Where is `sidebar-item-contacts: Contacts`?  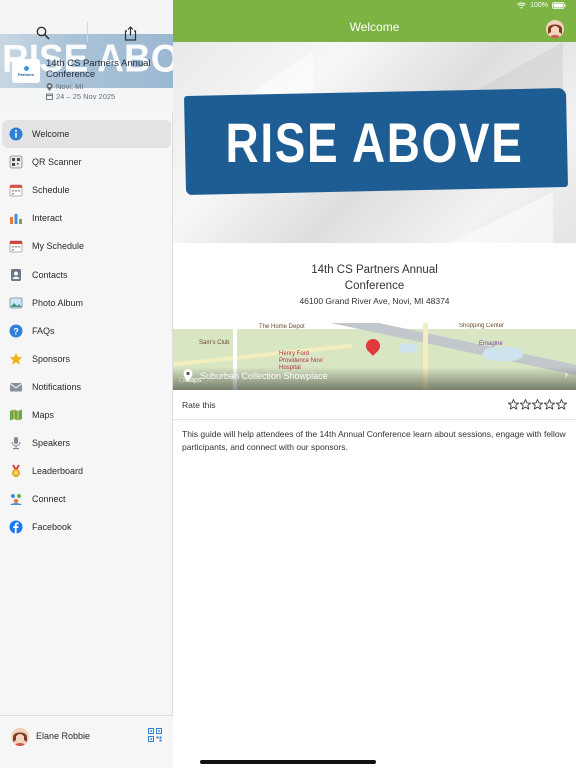
sidebar-item-contacts: Contacts is located at coordinates (86, 274).